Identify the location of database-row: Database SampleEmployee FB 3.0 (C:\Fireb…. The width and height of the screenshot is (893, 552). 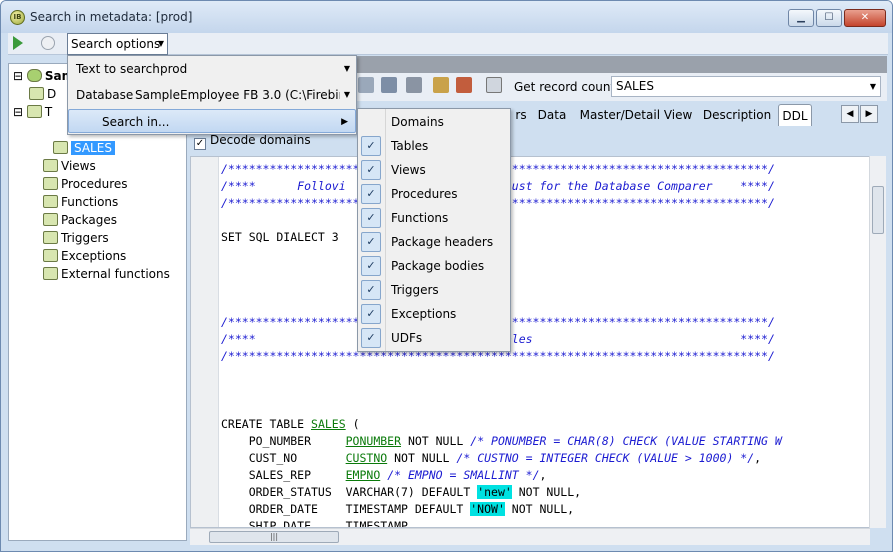
(212, 95).